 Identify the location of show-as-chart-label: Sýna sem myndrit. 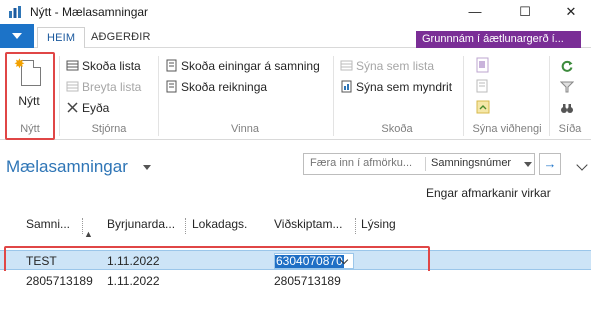
(404, 87).